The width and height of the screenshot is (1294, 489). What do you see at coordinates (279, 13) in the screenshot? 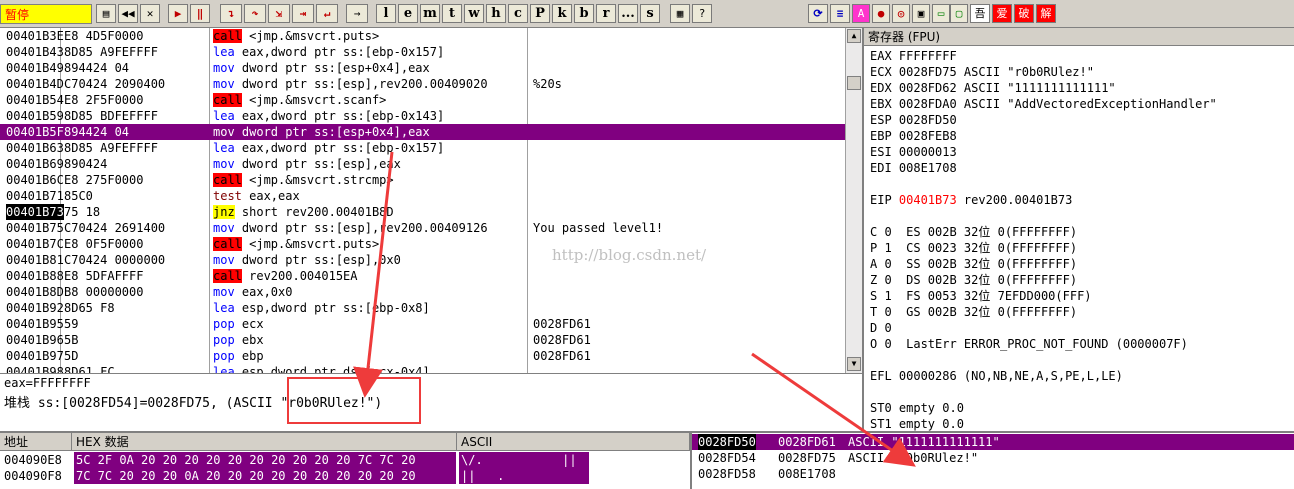
I see `trace-into-icon: ⇲` at bounding box center [279, 13].